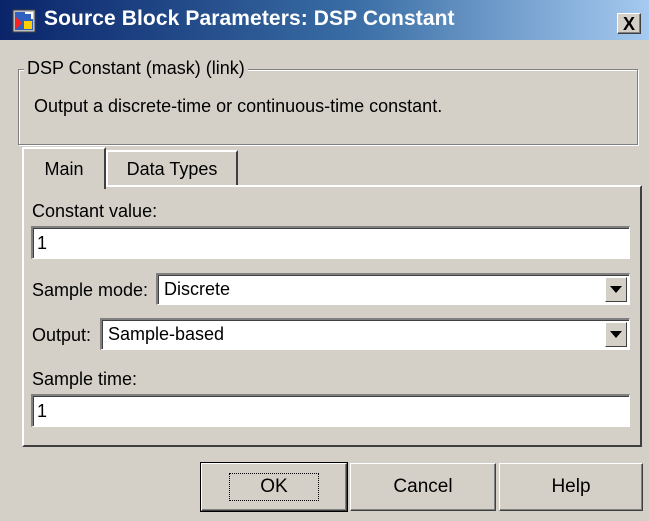 Image resolution: width=649 pixels, height=521 pixels. What do you see at coordinates (85, 379) in the screenshot?
I see `sample-time-label: Sample time:` at bounding box center [85, 379].